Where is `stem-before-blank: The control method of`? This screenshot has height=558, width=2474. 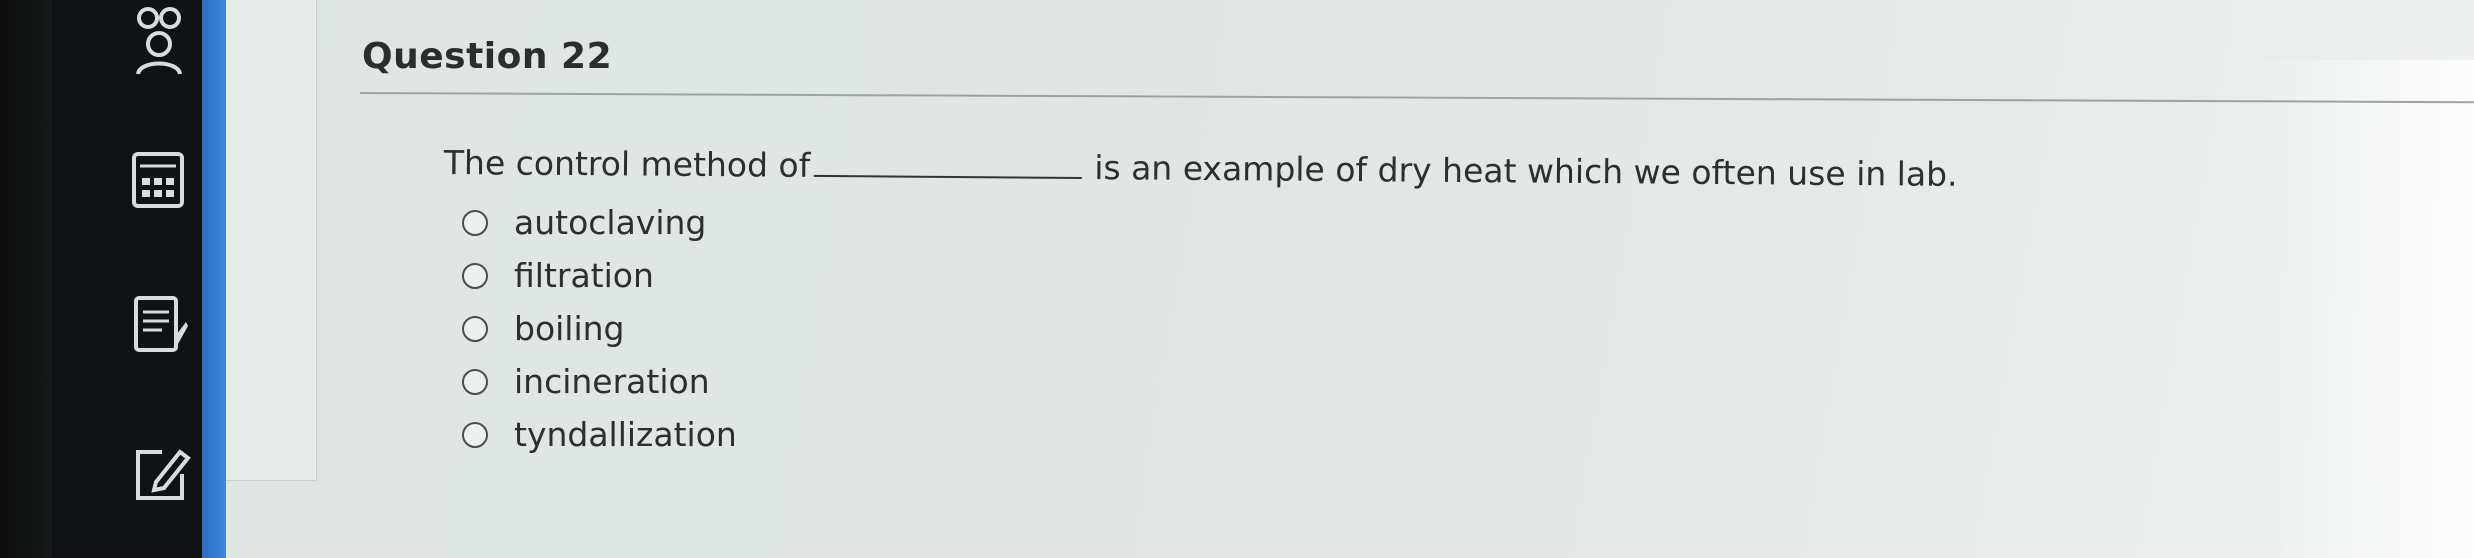
stem-before-blank: The control method of is located at coordinates (627, 164).